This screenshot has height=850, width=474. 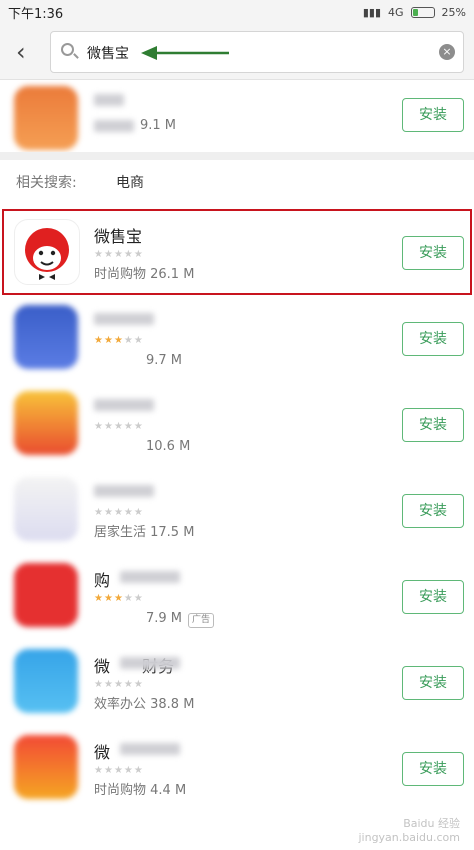 I want to click on app-list-item: 微 财务★★★★★效率办公 38.8 M安装, so click(x=237, y=682).